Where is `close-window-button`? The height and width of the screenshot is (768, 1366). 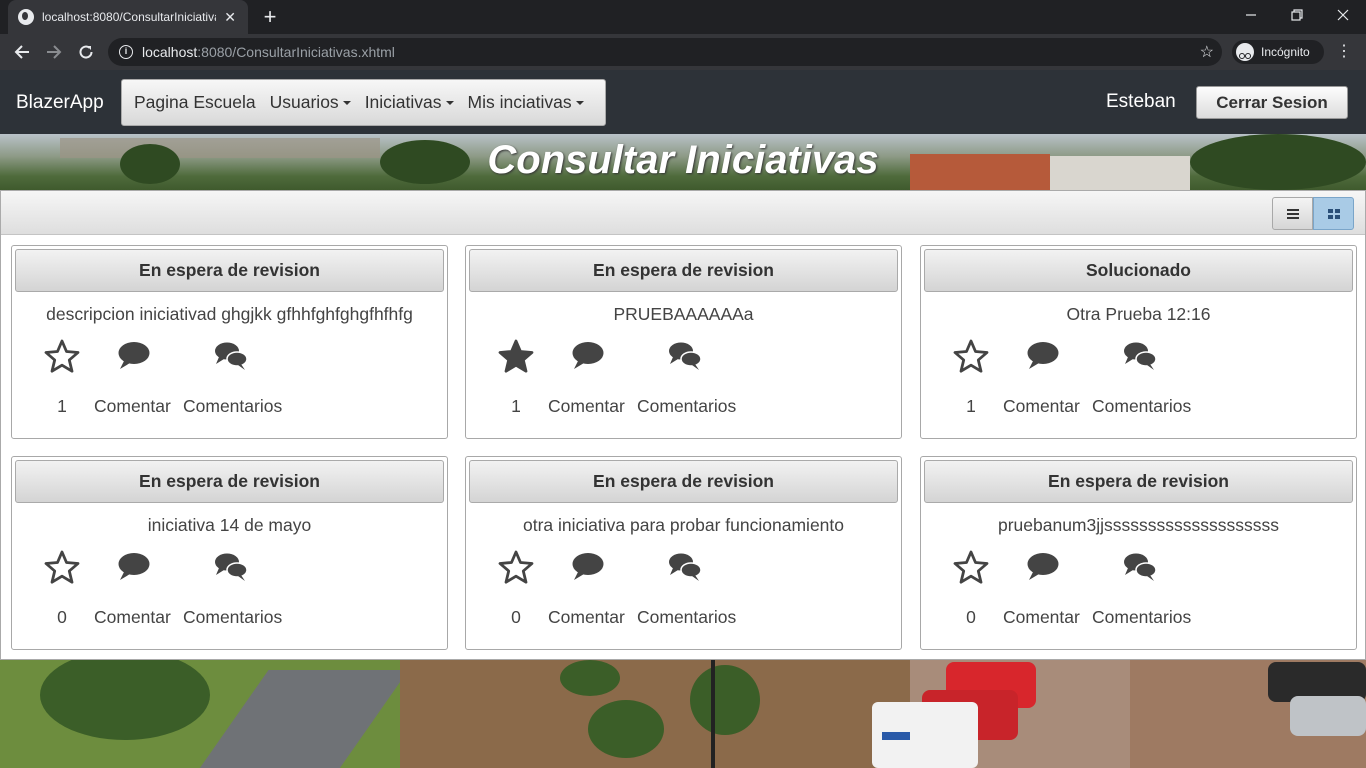
close-window-button is located at coordinates (1343, 15).